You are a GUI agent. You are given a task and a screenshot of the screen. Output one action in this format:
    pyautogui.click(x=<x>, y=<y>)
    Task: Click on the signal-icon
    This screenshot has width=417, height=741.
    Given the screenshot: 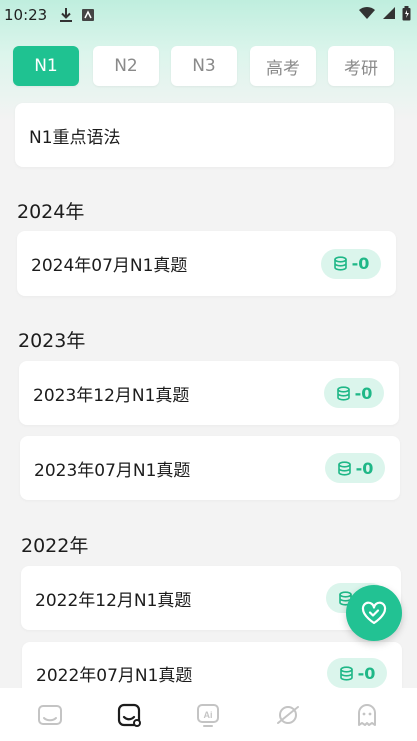 What is the action you would take?
    pyautogui.click(x=389, y=15)
    